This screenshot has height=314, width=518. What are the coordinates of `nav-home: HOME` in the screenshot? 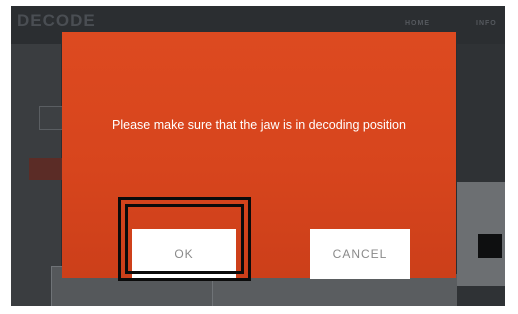 It's located at (417, 23).